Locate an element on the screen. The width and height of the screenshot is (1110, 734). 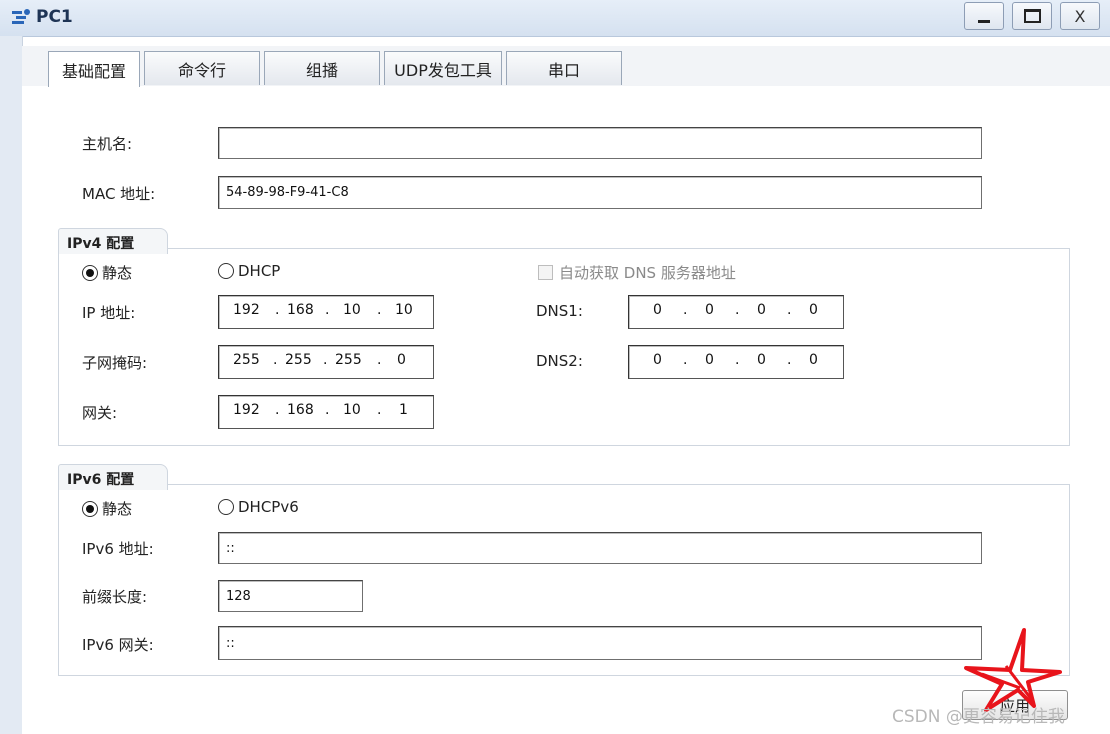
mask-octet-2: 255 is located at coordinates (298, 360).